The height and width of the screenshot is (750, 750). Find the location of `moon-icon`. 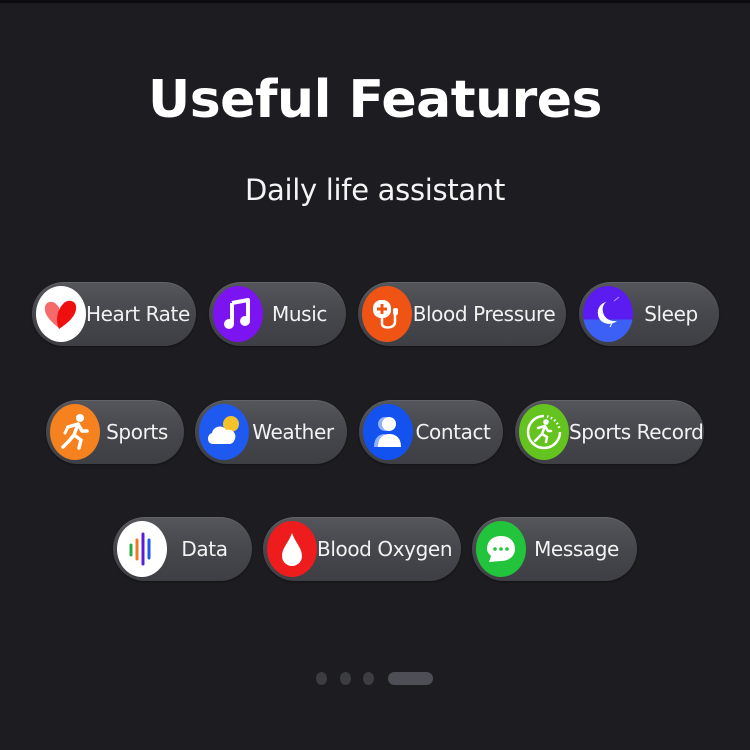

moon-icon is located at coordinates (608, 314).